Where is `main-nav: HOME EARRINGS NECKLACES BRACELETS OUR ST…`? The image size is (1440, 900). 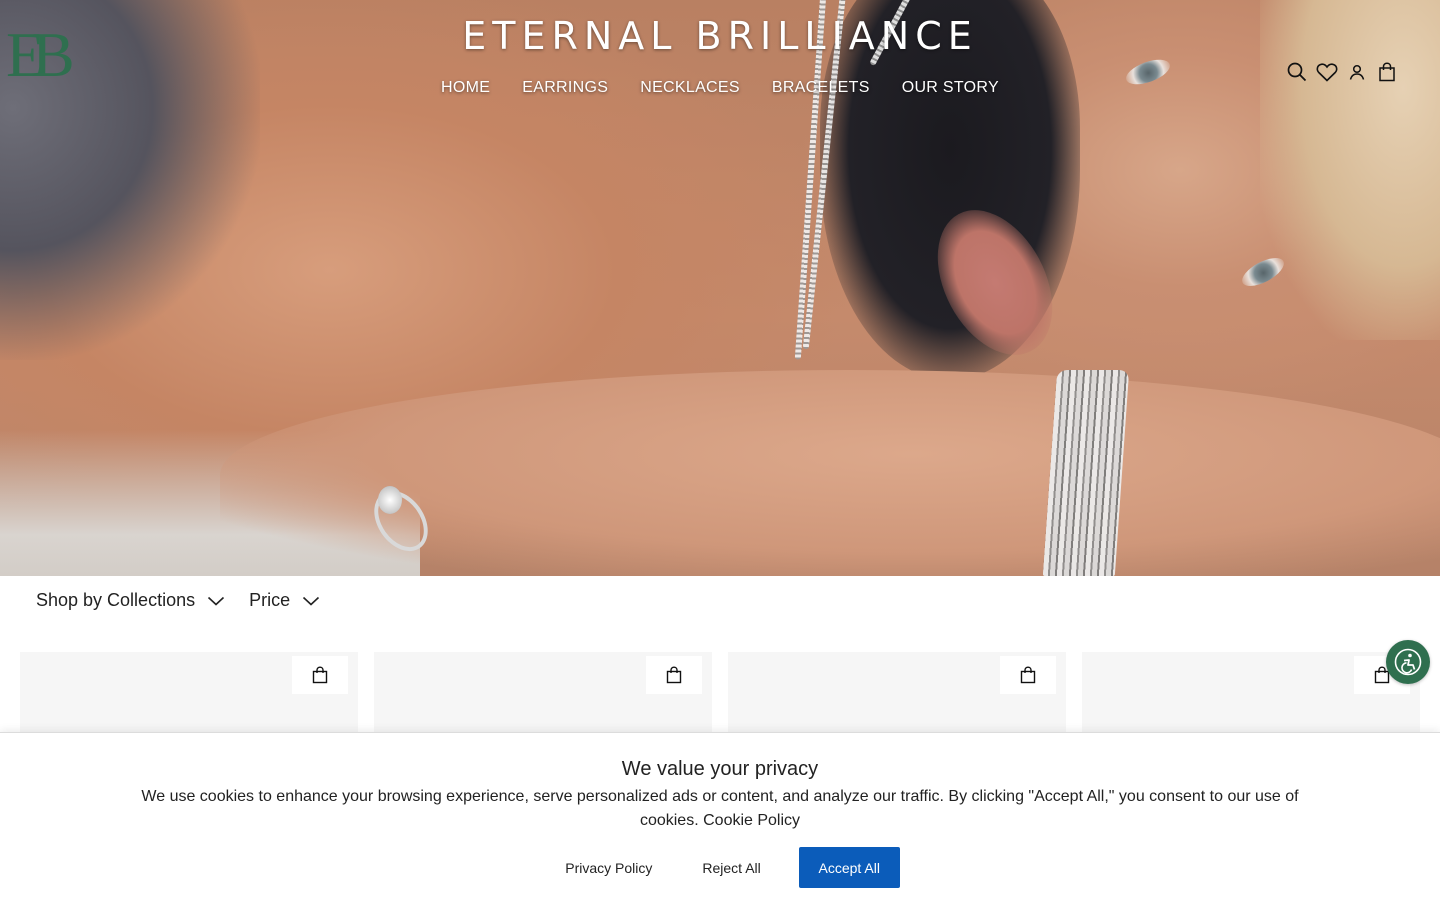 main-nav: HOME EARRINGS NECKLACES BRACELETS OUR ST… is located at coordinates (720, 88).